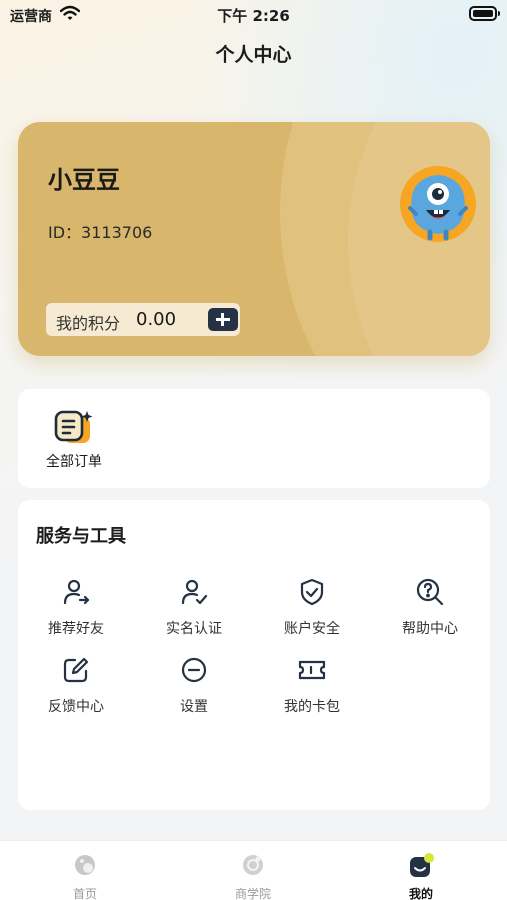 This screenshot has width=507, height=900. I want to click on orders-section: 全部订单, so click(254, 438).